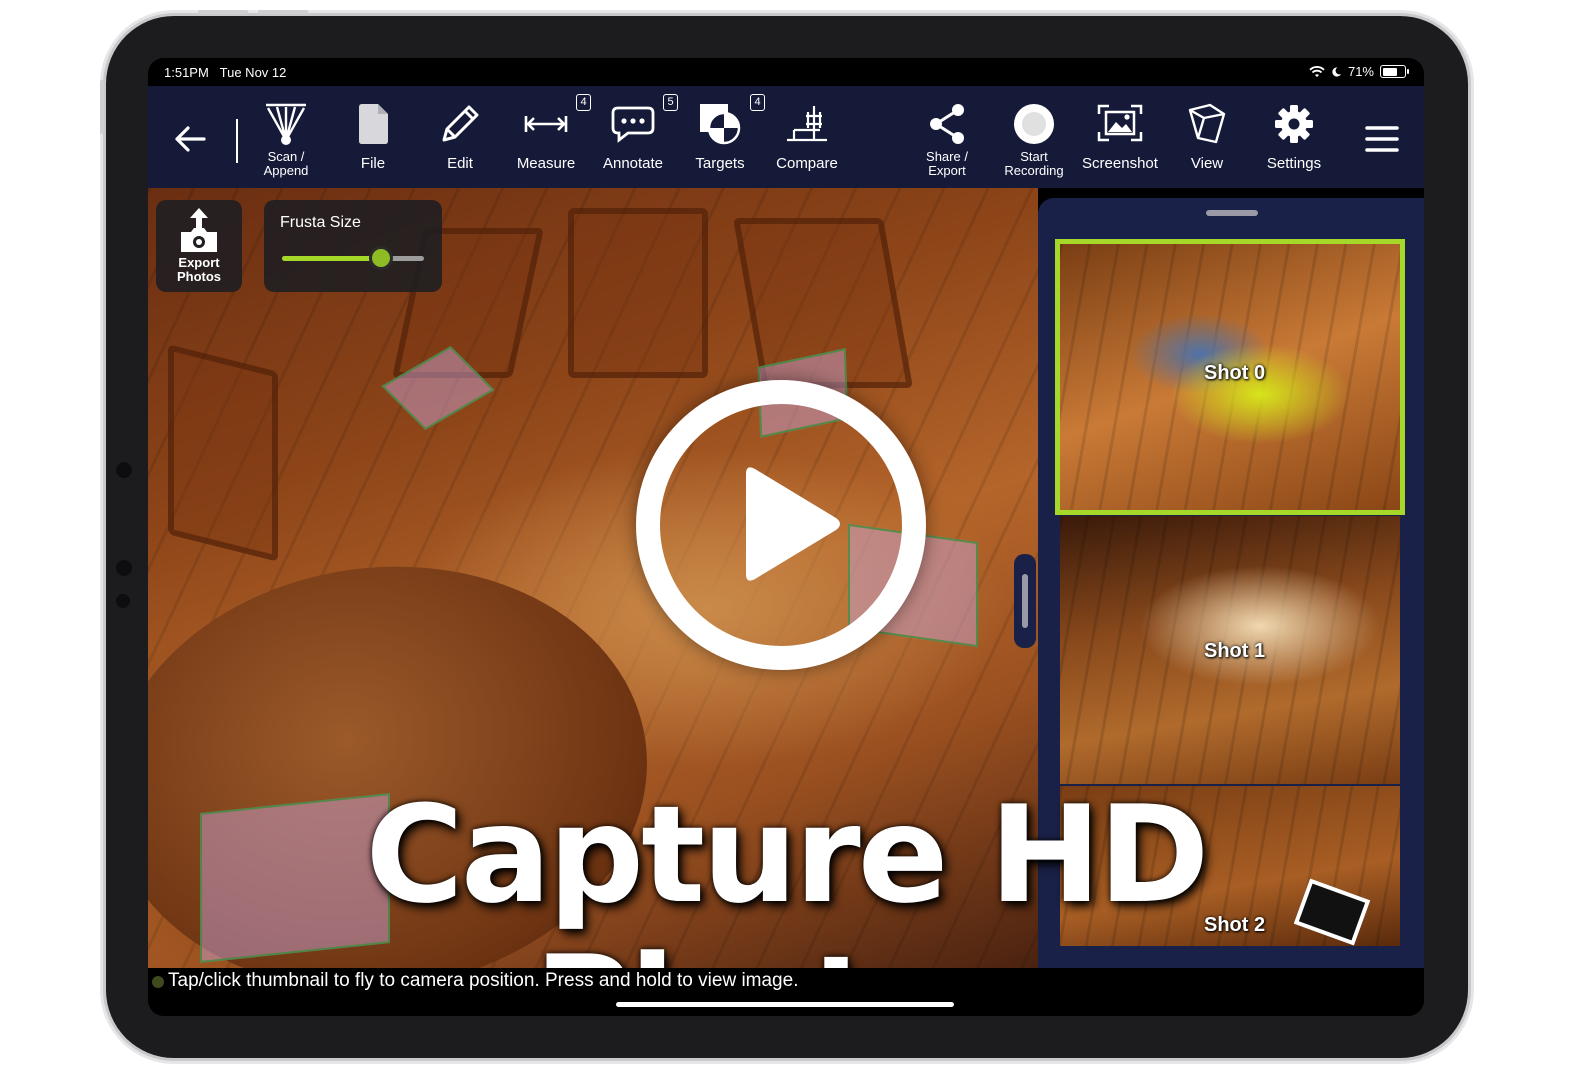 The height and width of the screenshot is (1080, 1580). I want to click on view-button: View, so click(1207, 137).